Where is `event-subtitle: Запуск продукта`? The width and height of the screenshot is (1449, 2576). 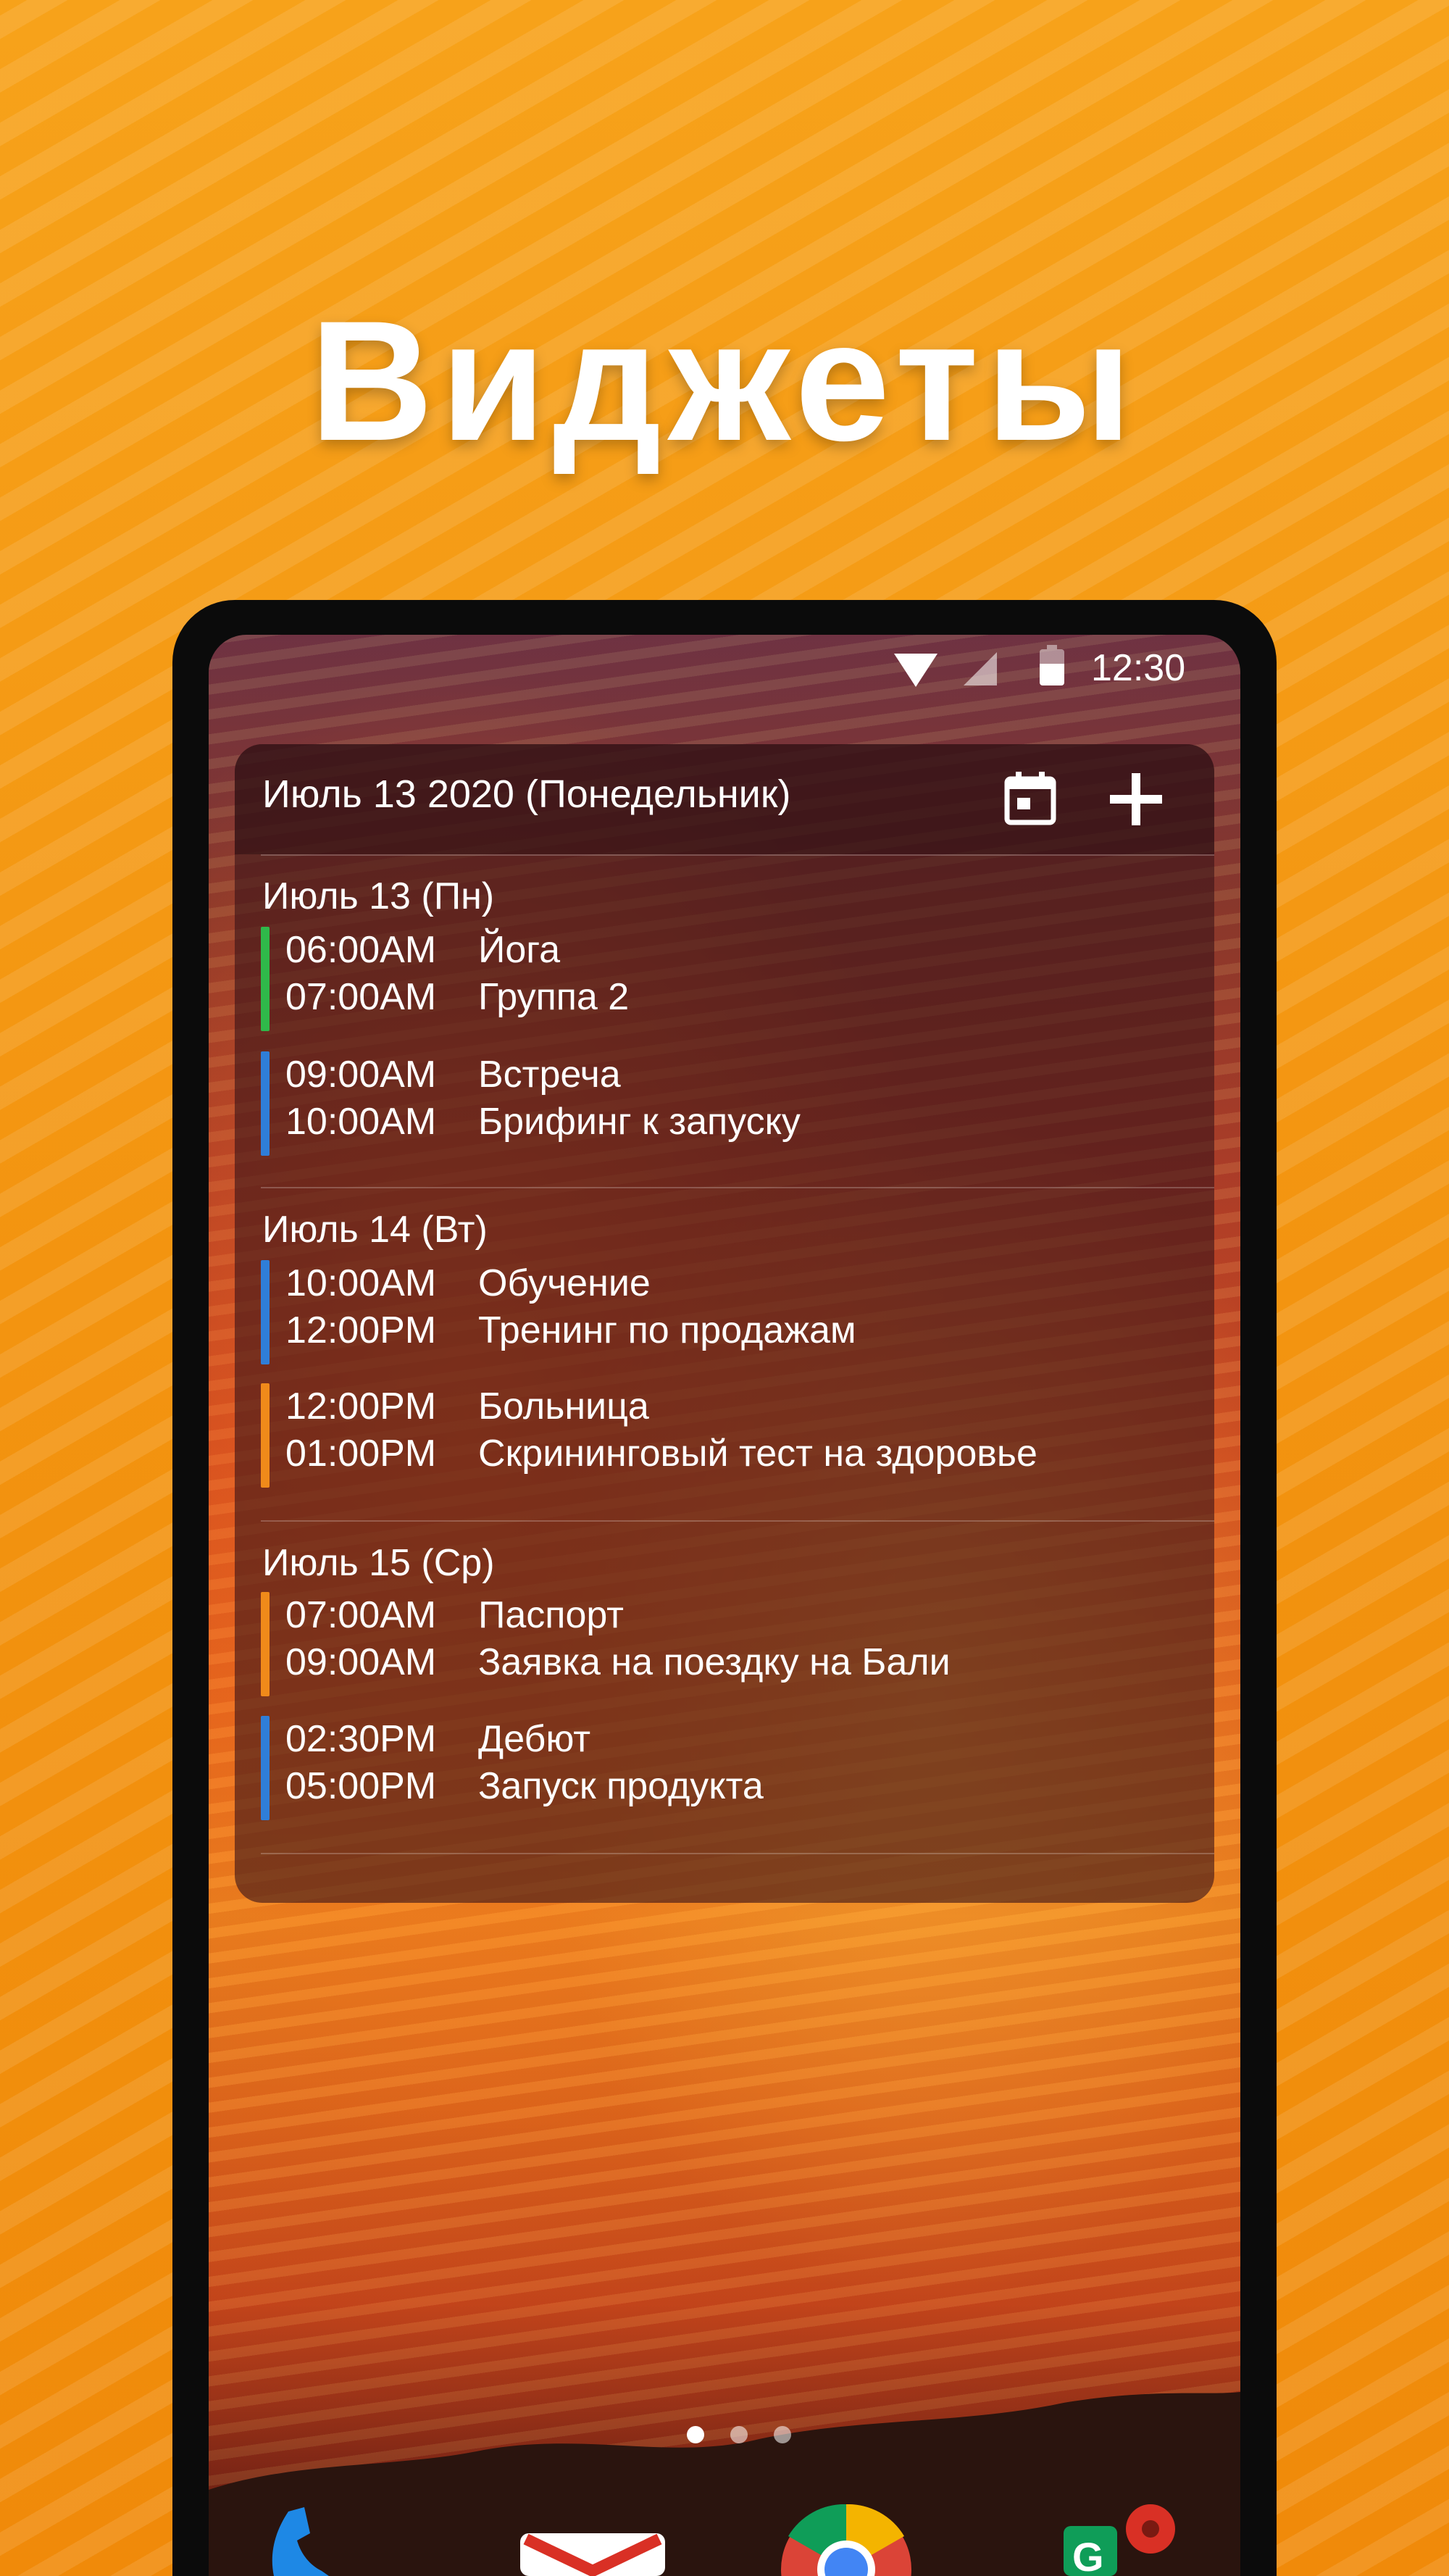 event-subtitle: Запуск продукта is located at coordinates (621, 1786).